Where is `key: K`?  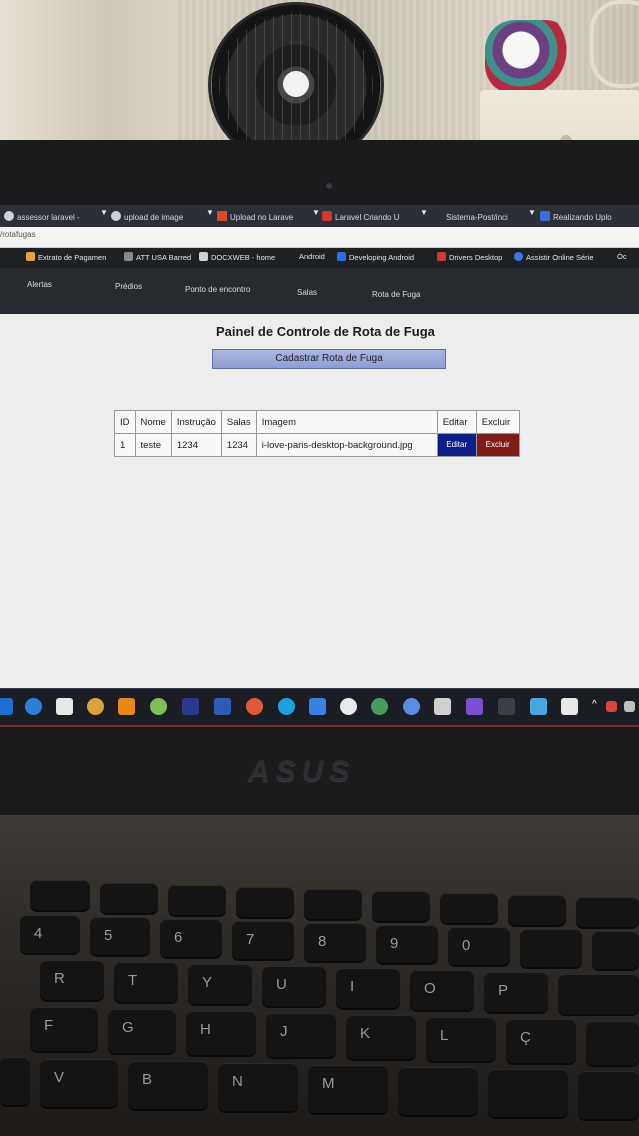 key: K is located at coordinates (381, 1037).